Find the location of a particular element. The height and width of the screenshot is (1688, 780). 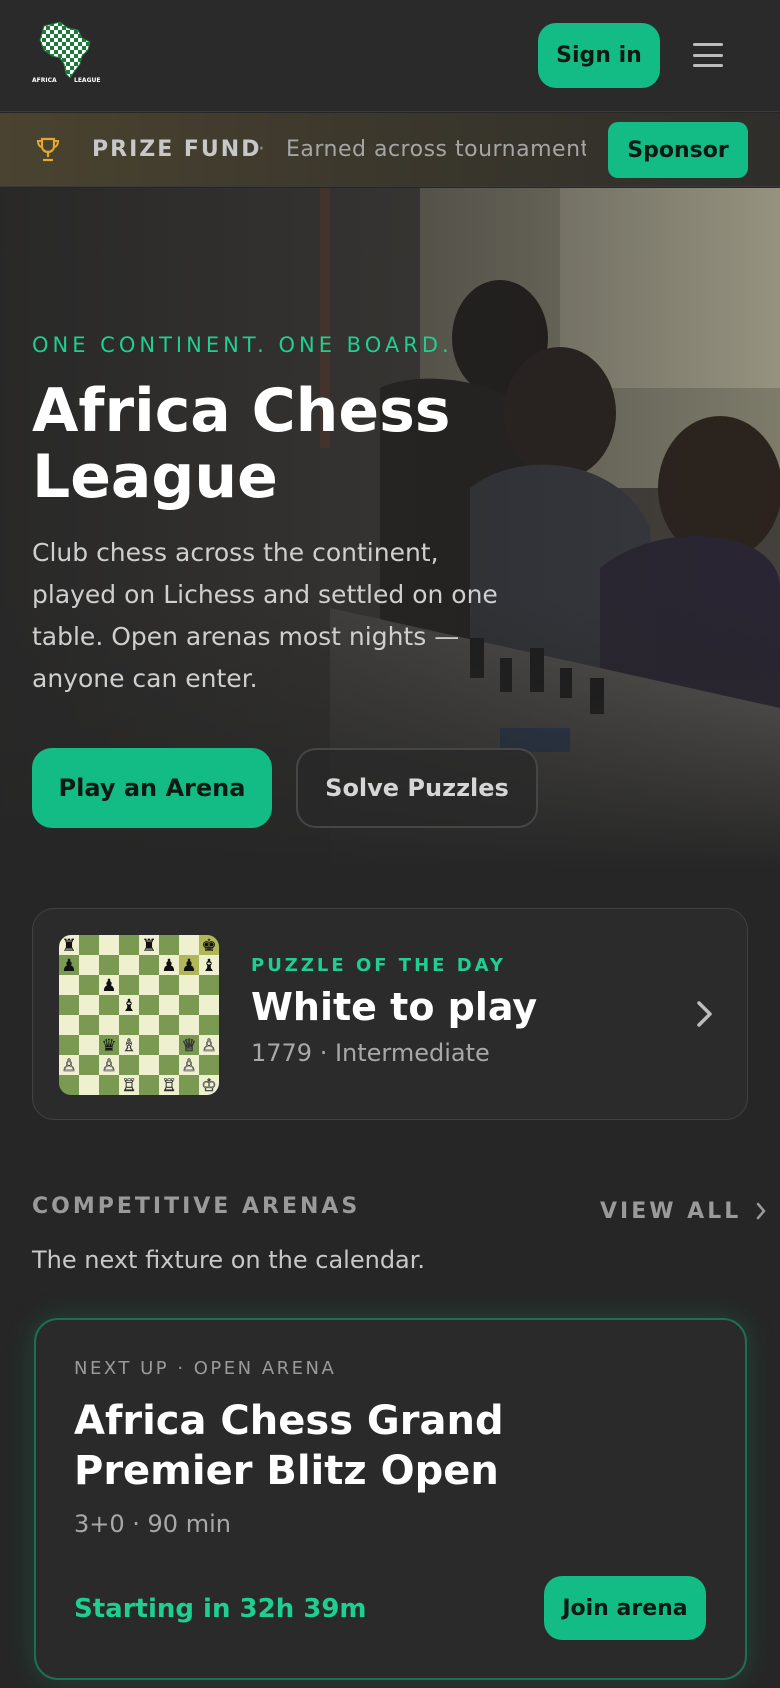

logo-text-right: LEAGUE is located at coordinates (87, 80).